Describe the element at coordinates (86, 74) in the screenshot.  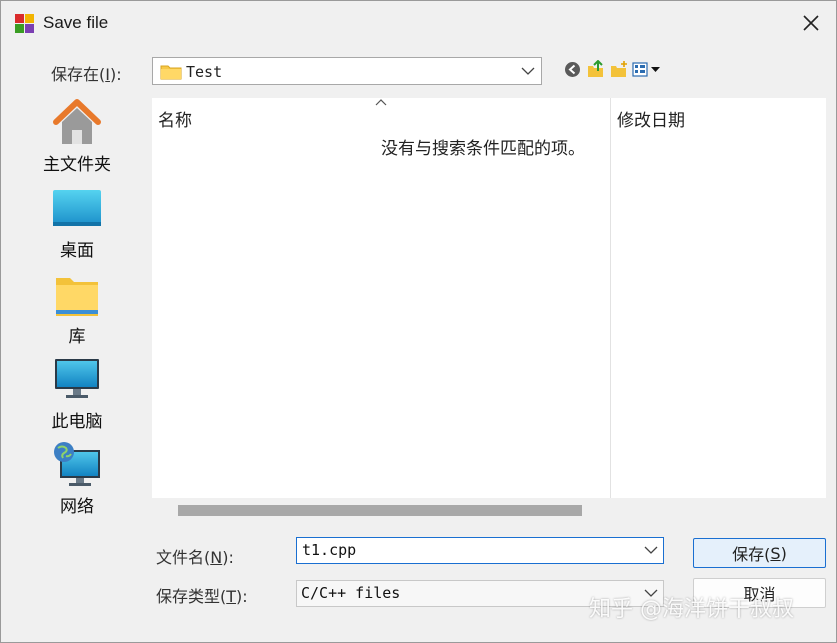
I see `save-in-label: 保存在(I):` at that location.